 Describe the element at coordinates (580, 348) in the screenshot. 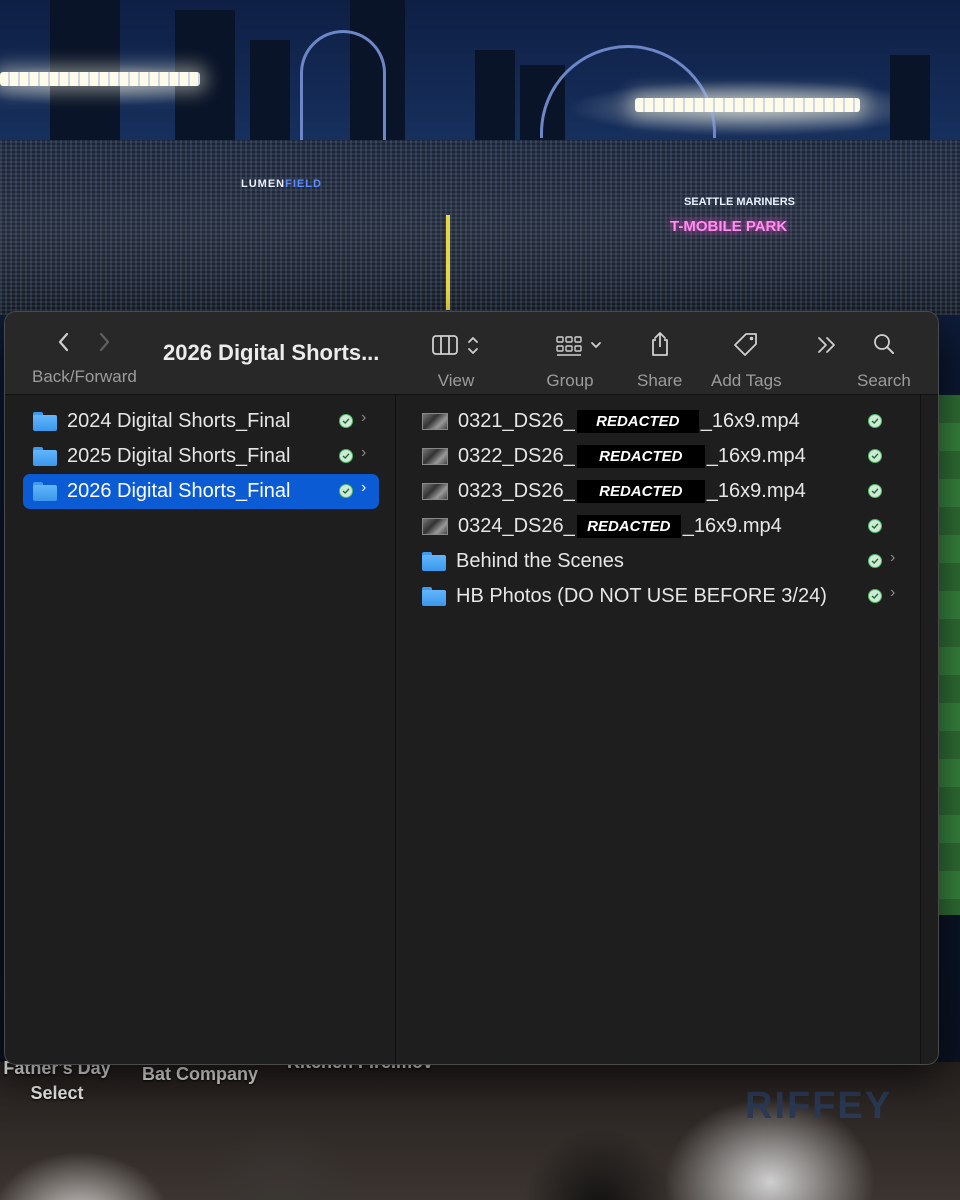

I see `group-grid-icon` at that location.